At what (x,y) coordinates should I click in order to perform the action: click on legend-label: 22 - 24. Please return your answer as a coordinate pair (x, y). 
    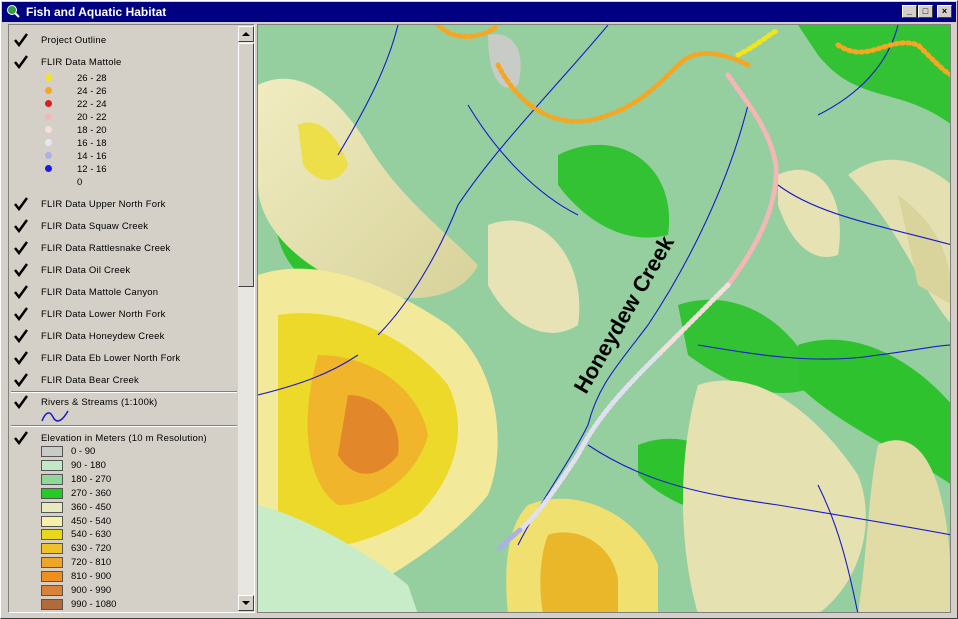
    Looking at the image, I should click on (92, 104).